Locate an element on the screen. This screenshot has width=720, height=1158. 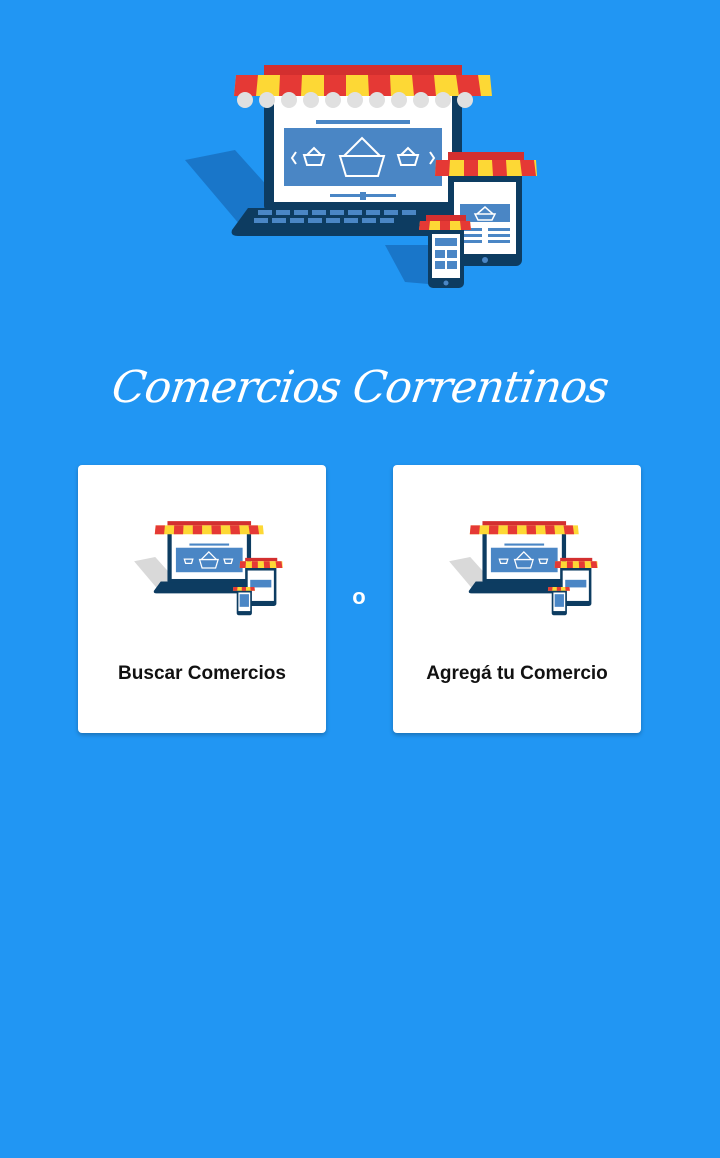
search-shops-label: Buscar Comercios is located at coordinates (202, 673).